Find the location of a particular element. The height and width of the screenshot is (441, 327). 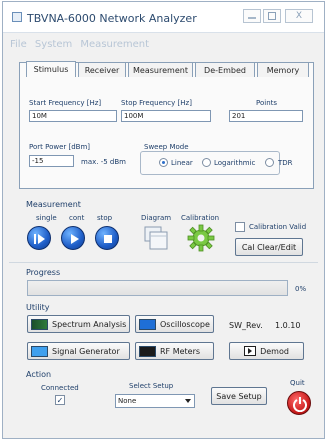

demod-button: Demod is located at coordinates (266, 351).